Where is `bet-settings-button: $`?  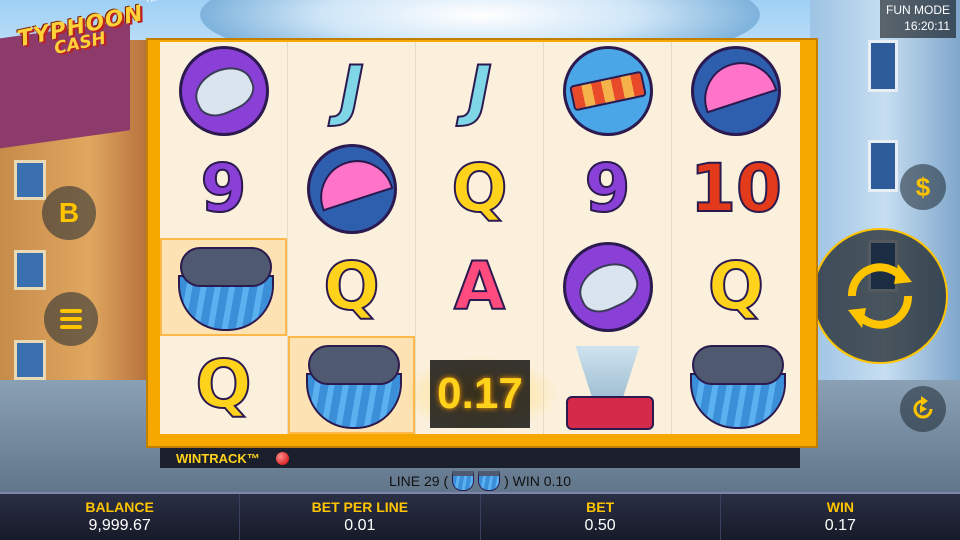
bet-settings-button: $ is located at coordinates (923, 187).